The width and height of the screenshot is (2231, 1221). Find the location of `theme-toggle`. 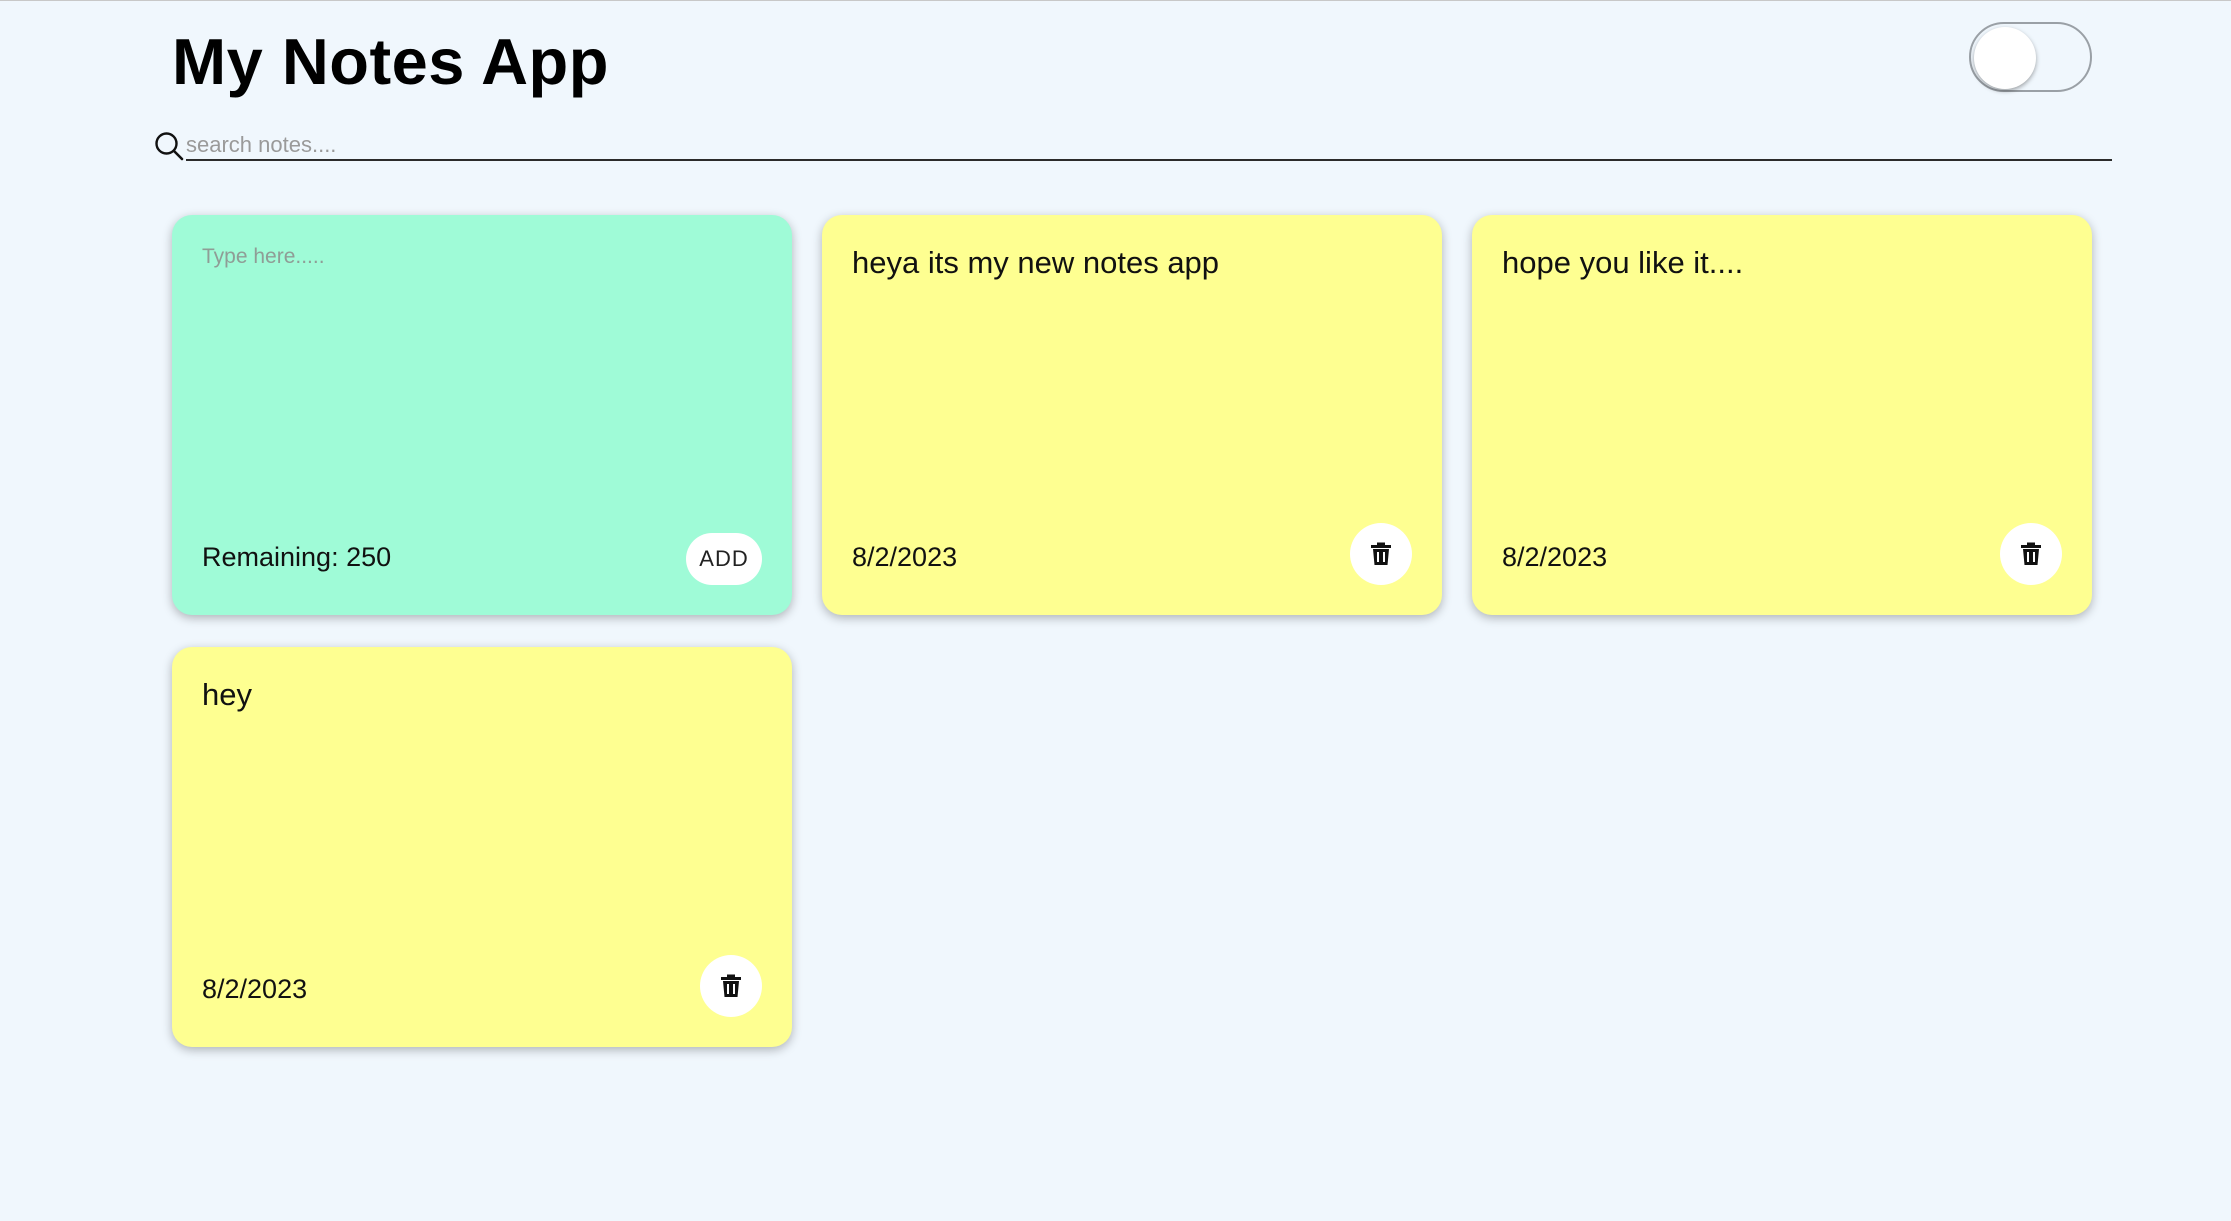

theme-toggle is located at coordinates (2030, 57).